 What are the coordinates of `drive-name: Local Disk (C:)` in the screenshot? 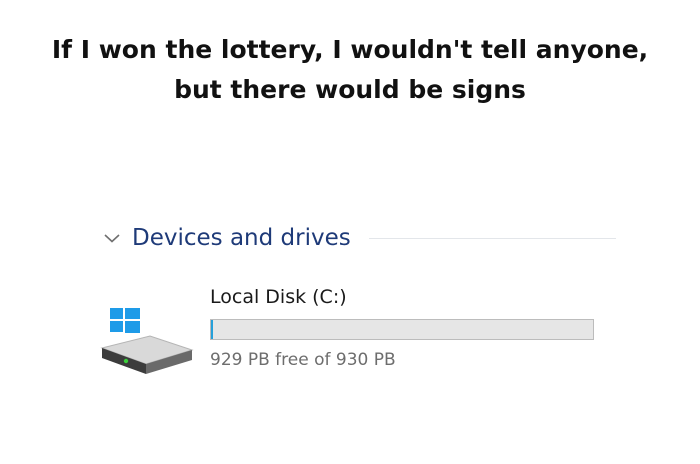 It's located at (278, 297).